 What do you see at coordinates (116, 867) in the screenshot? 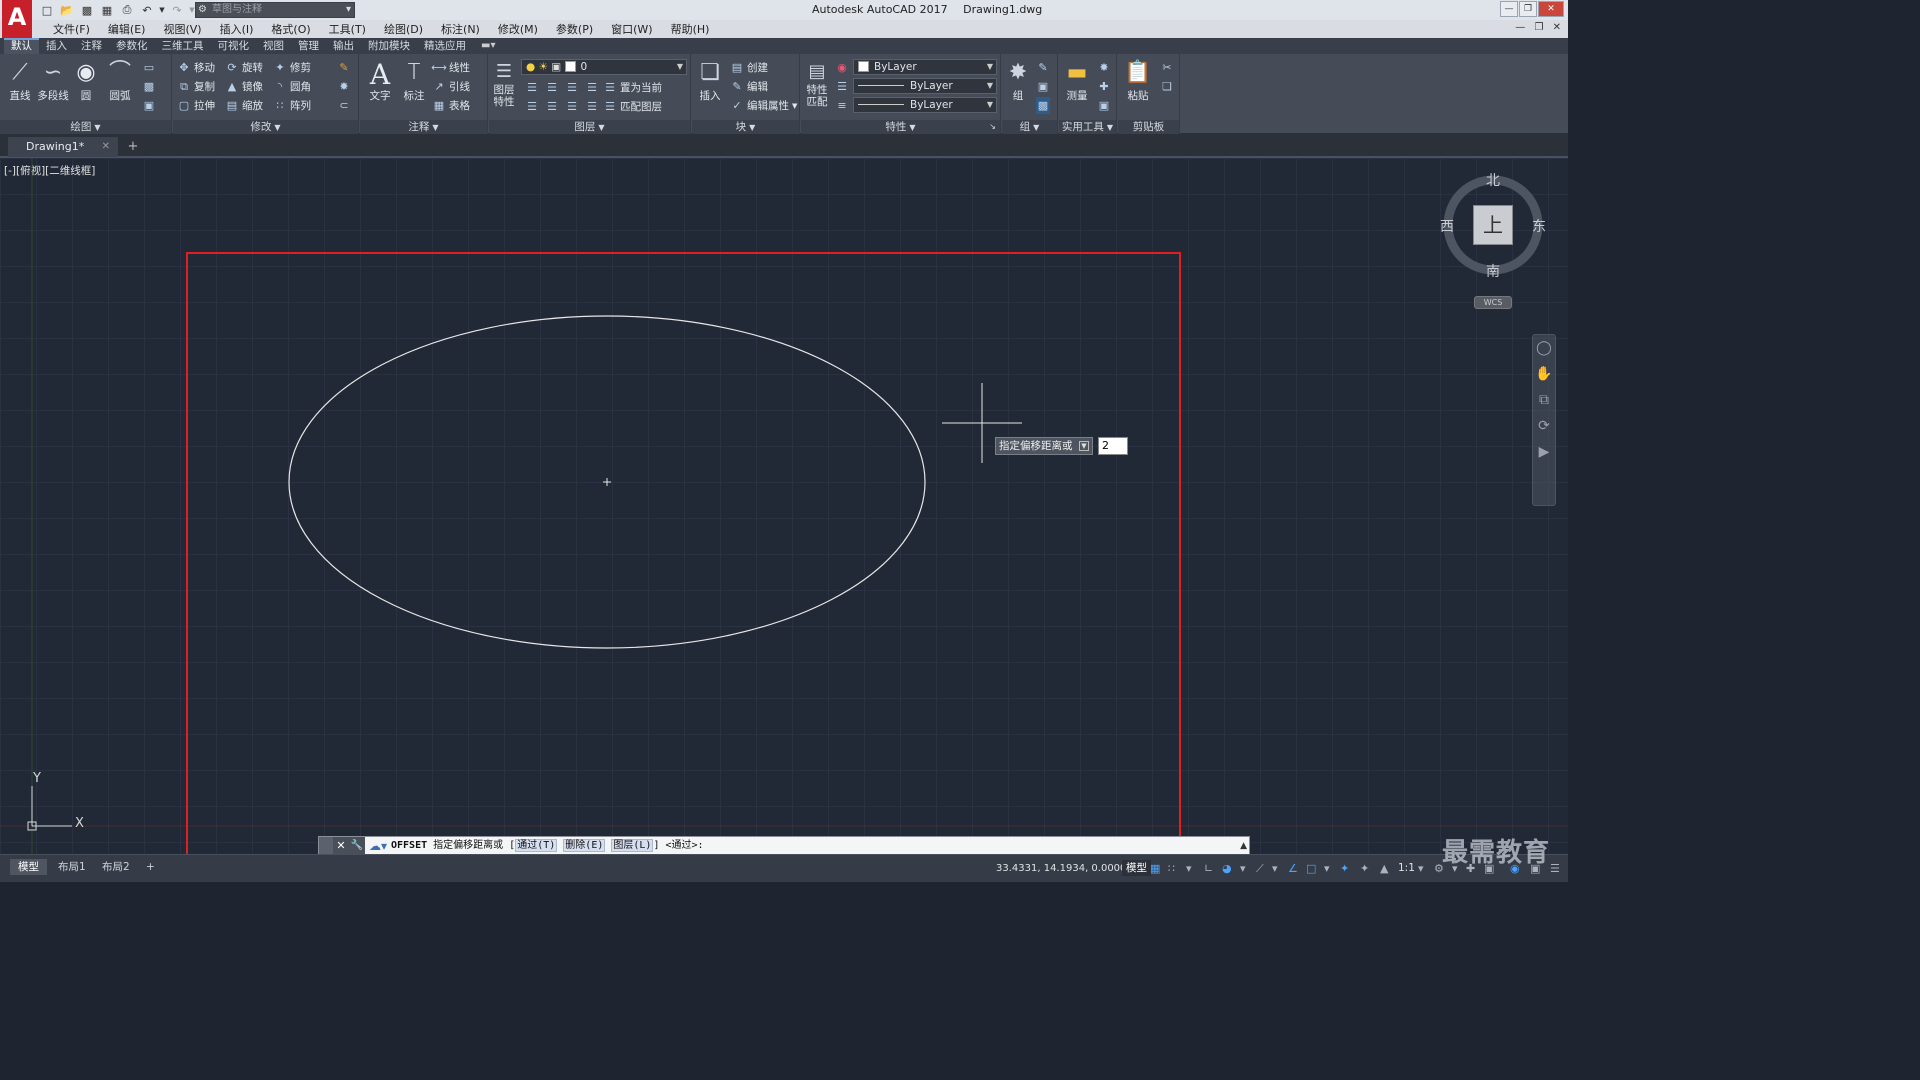
I see `layout-tab-layout2: 布局2` at bounding box center [116, 867].